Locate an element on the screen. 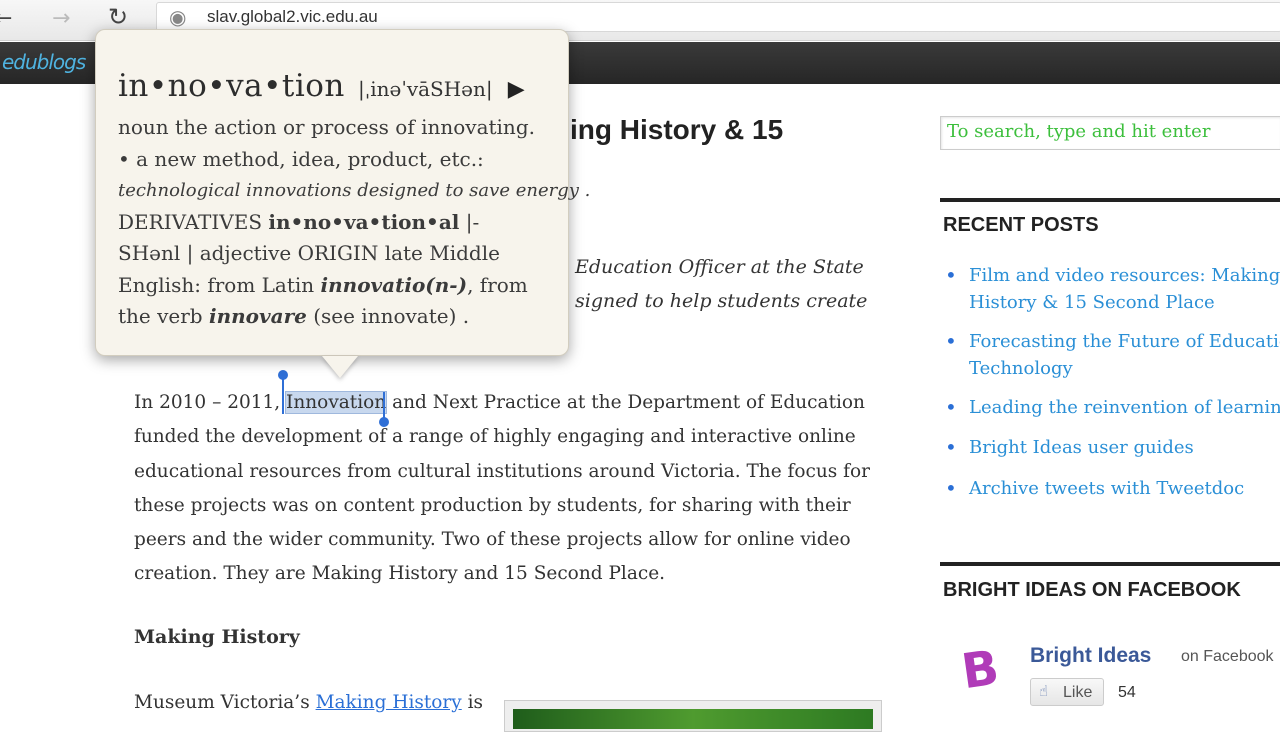 This screenshot has height=732, width=1280. recent-post-item: Bright Ideas user guides is located at coordinates (1112, 447).